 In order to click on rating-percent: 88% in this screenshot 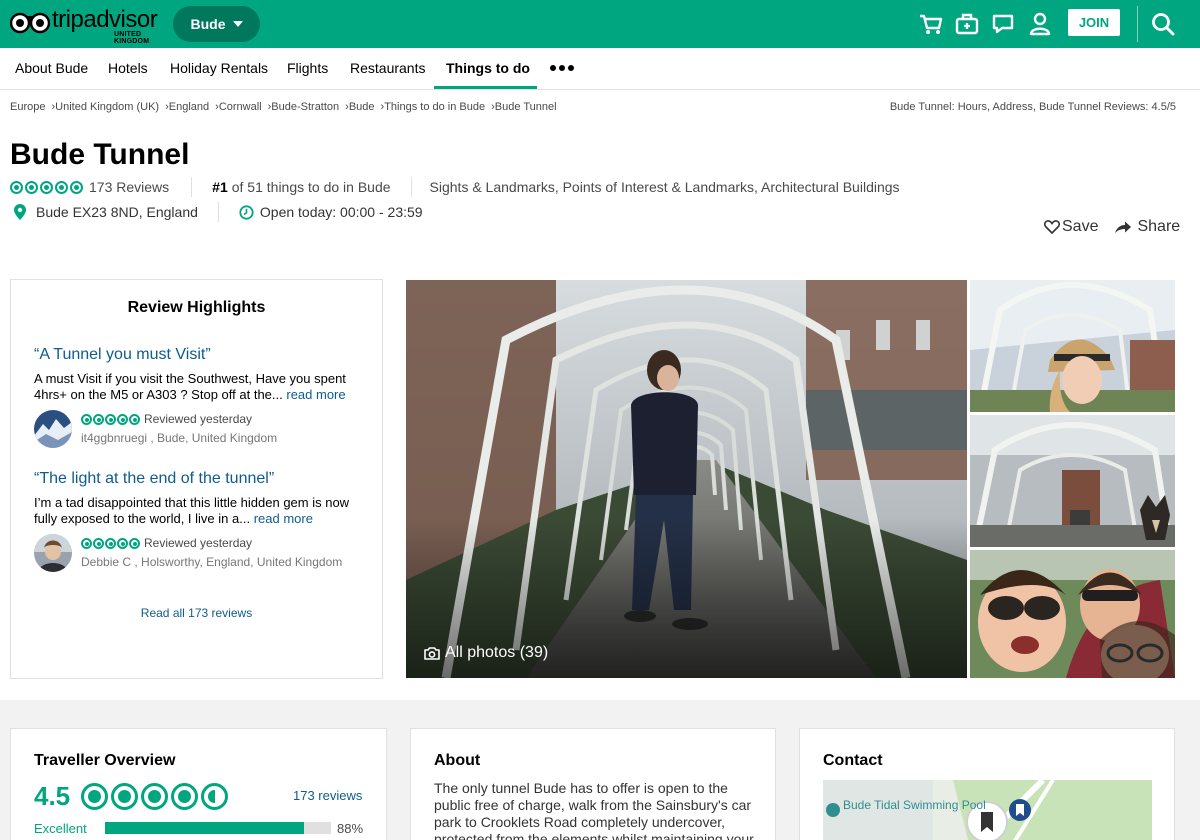, I will do `click(350, 828)`.